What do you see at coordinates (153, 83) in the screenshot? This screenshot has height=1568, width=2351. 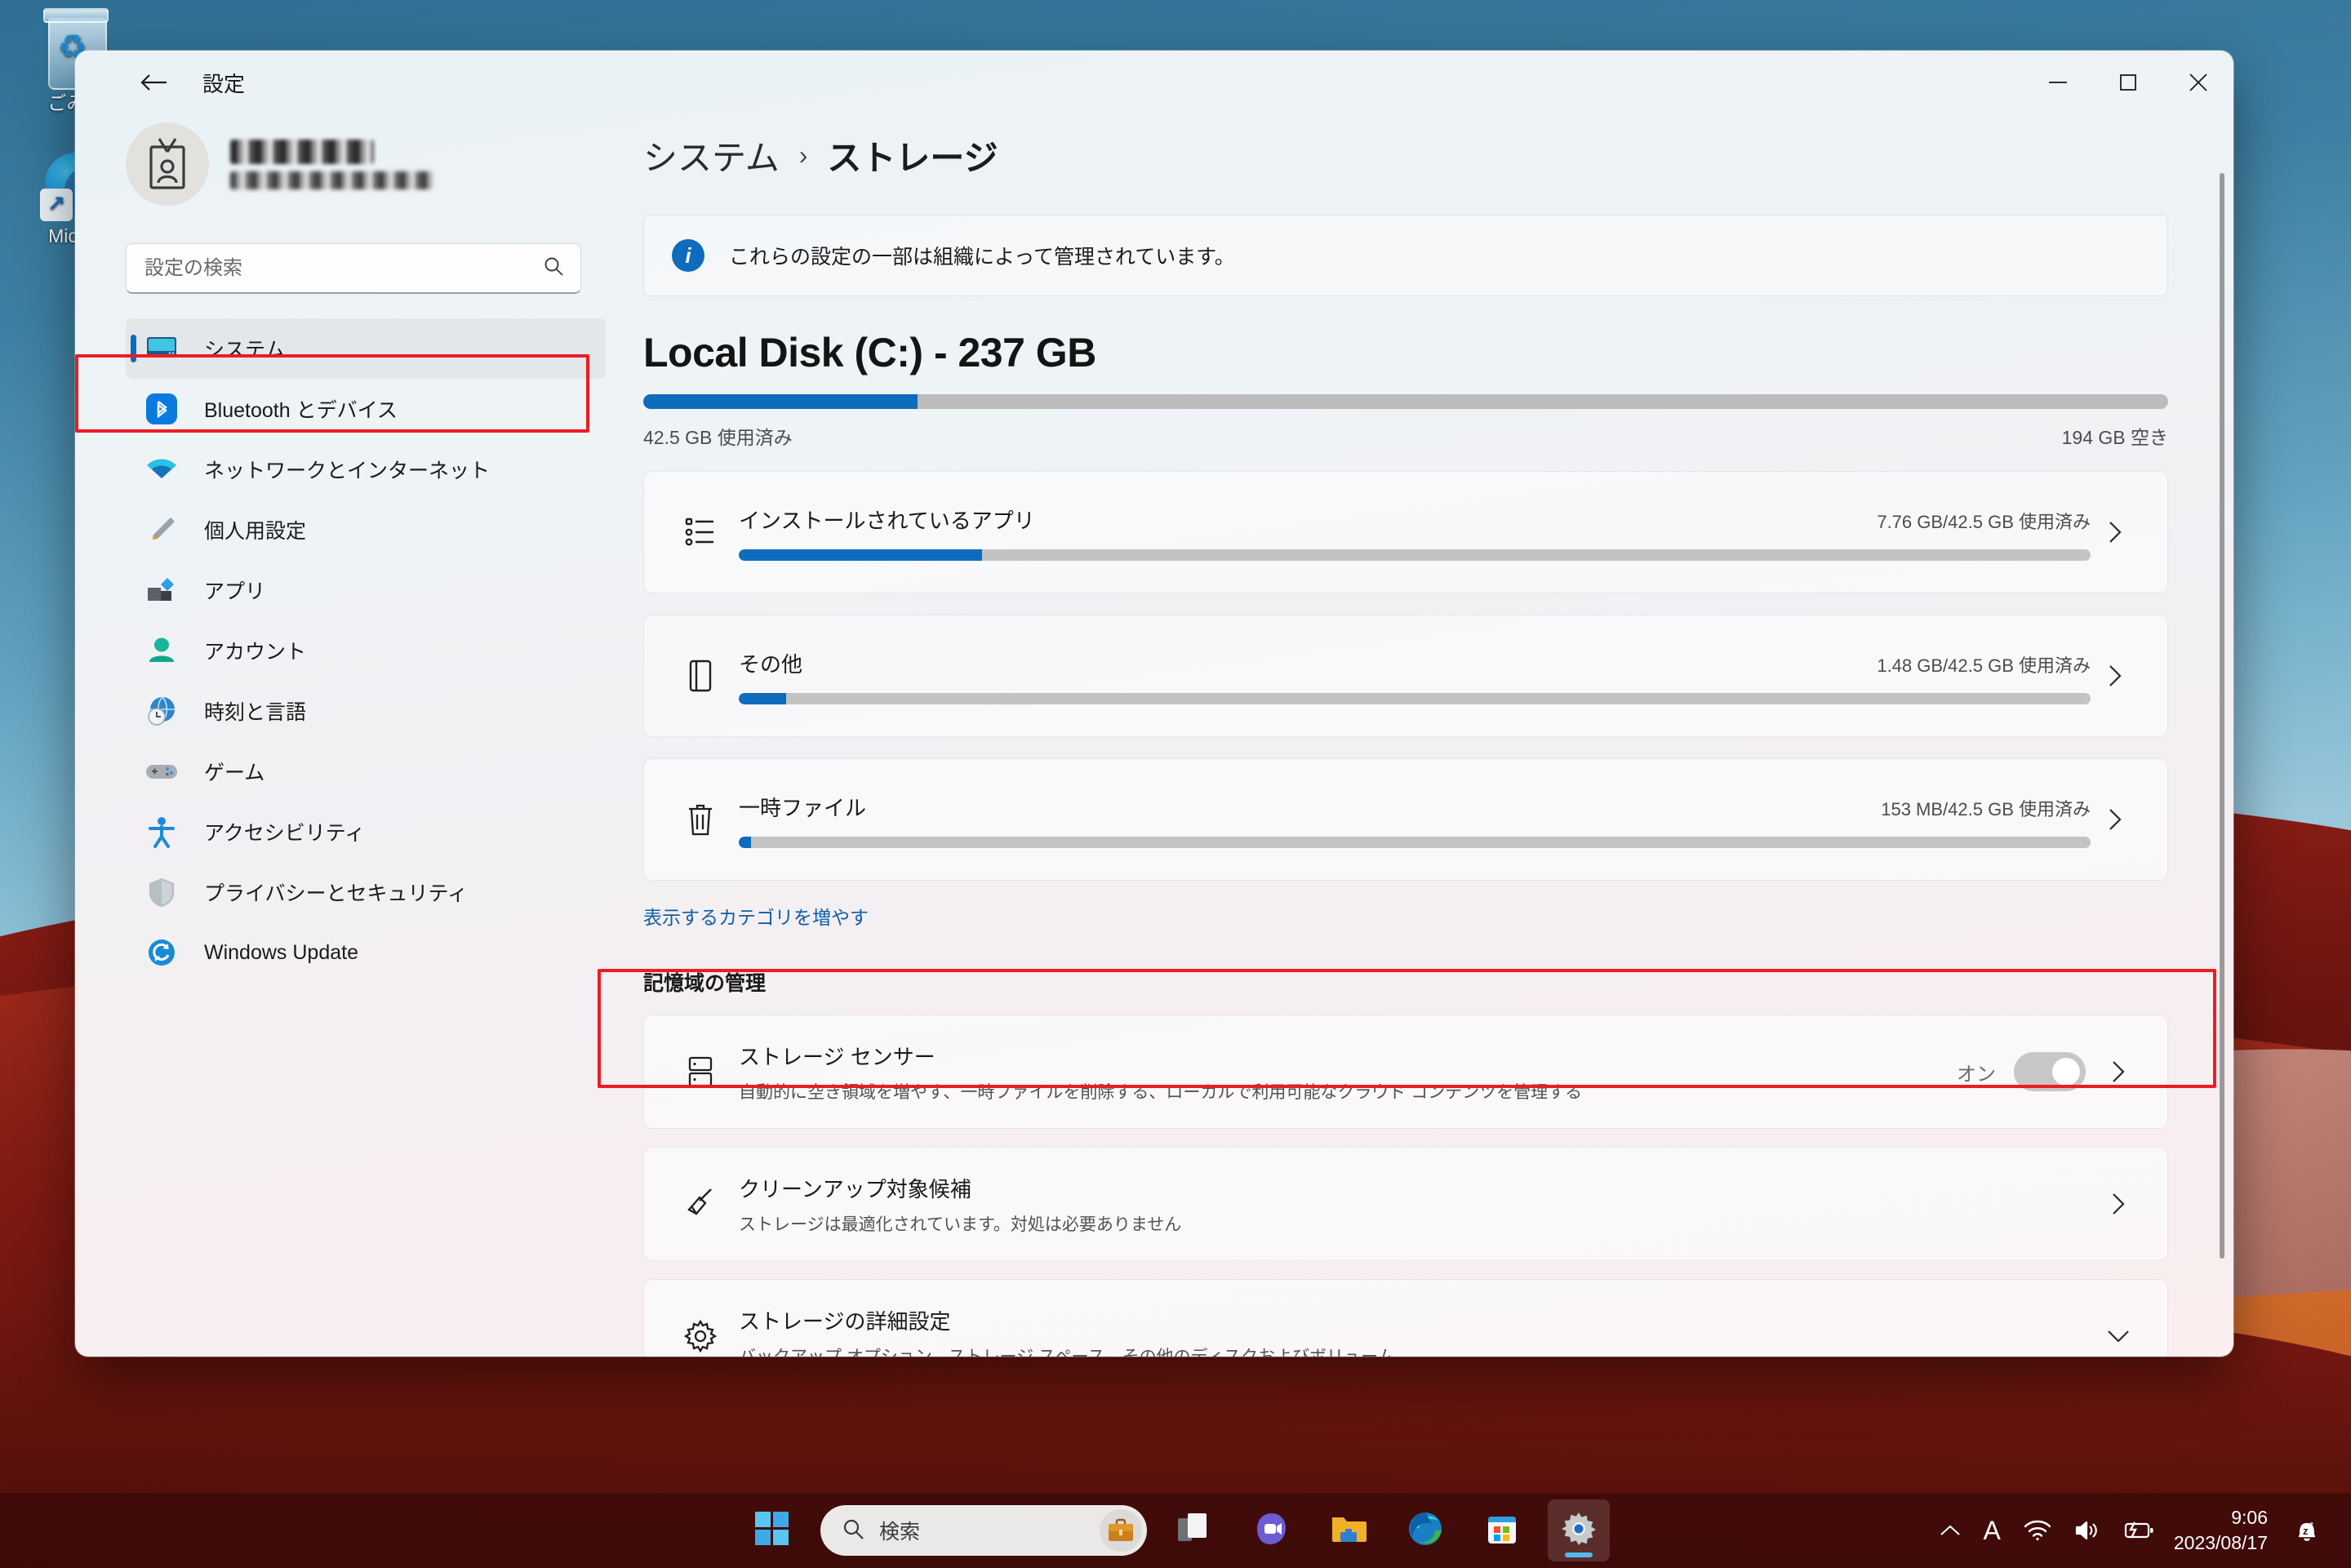 I see `back-button` at bounding box center [153, 83].